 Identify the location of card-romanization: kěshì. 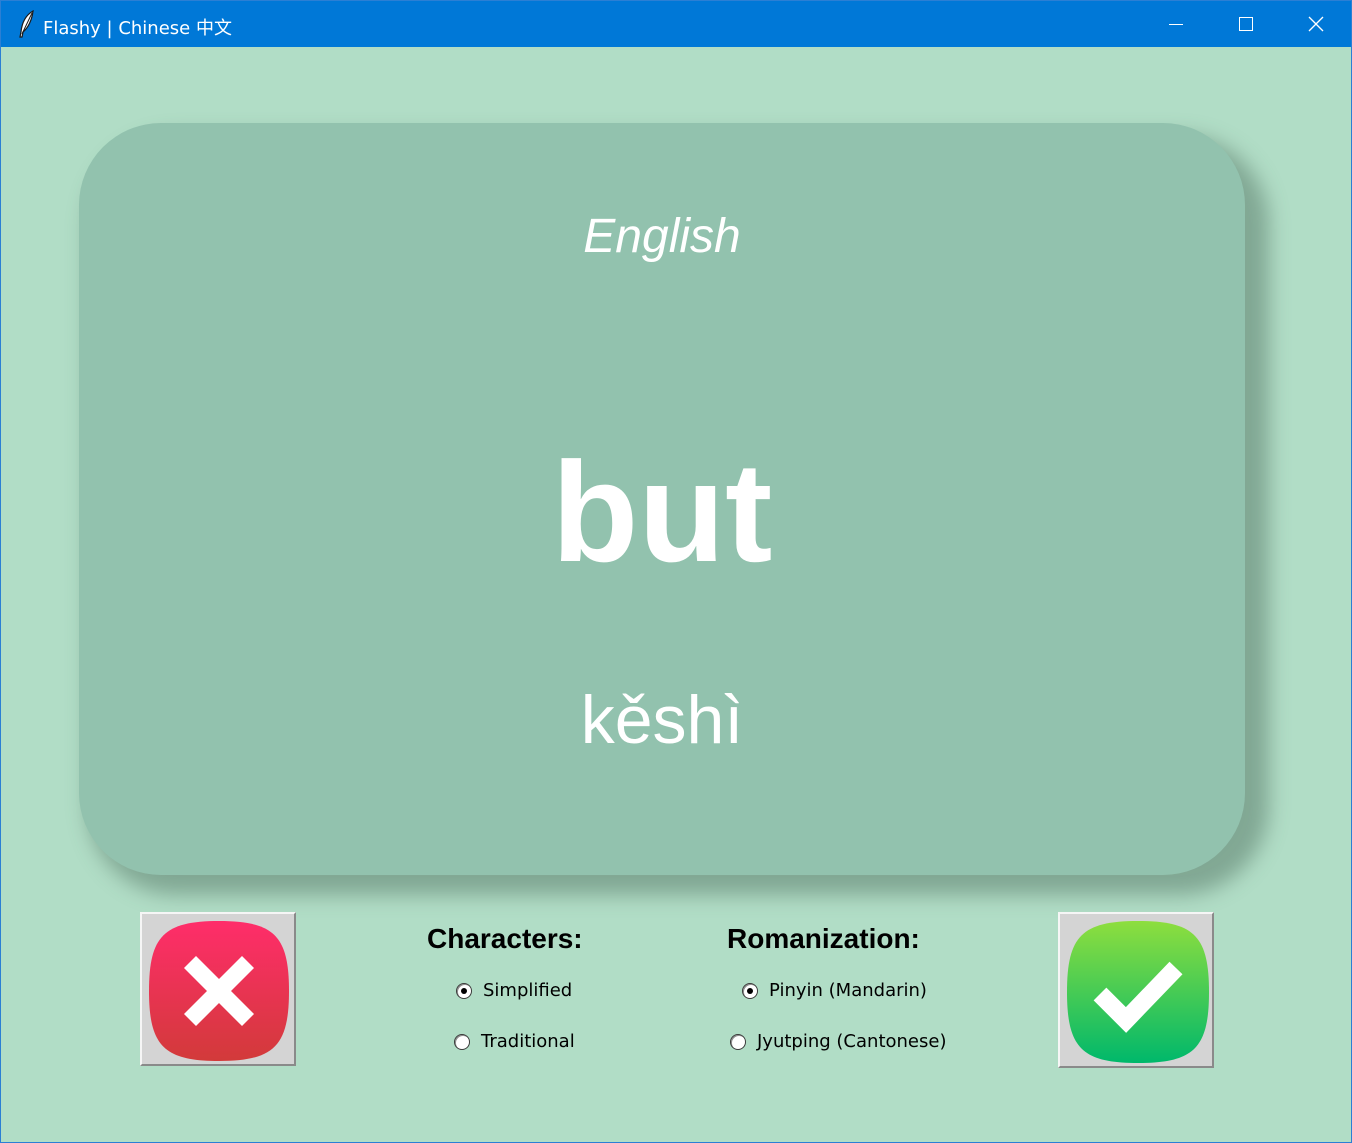
(662, 720).